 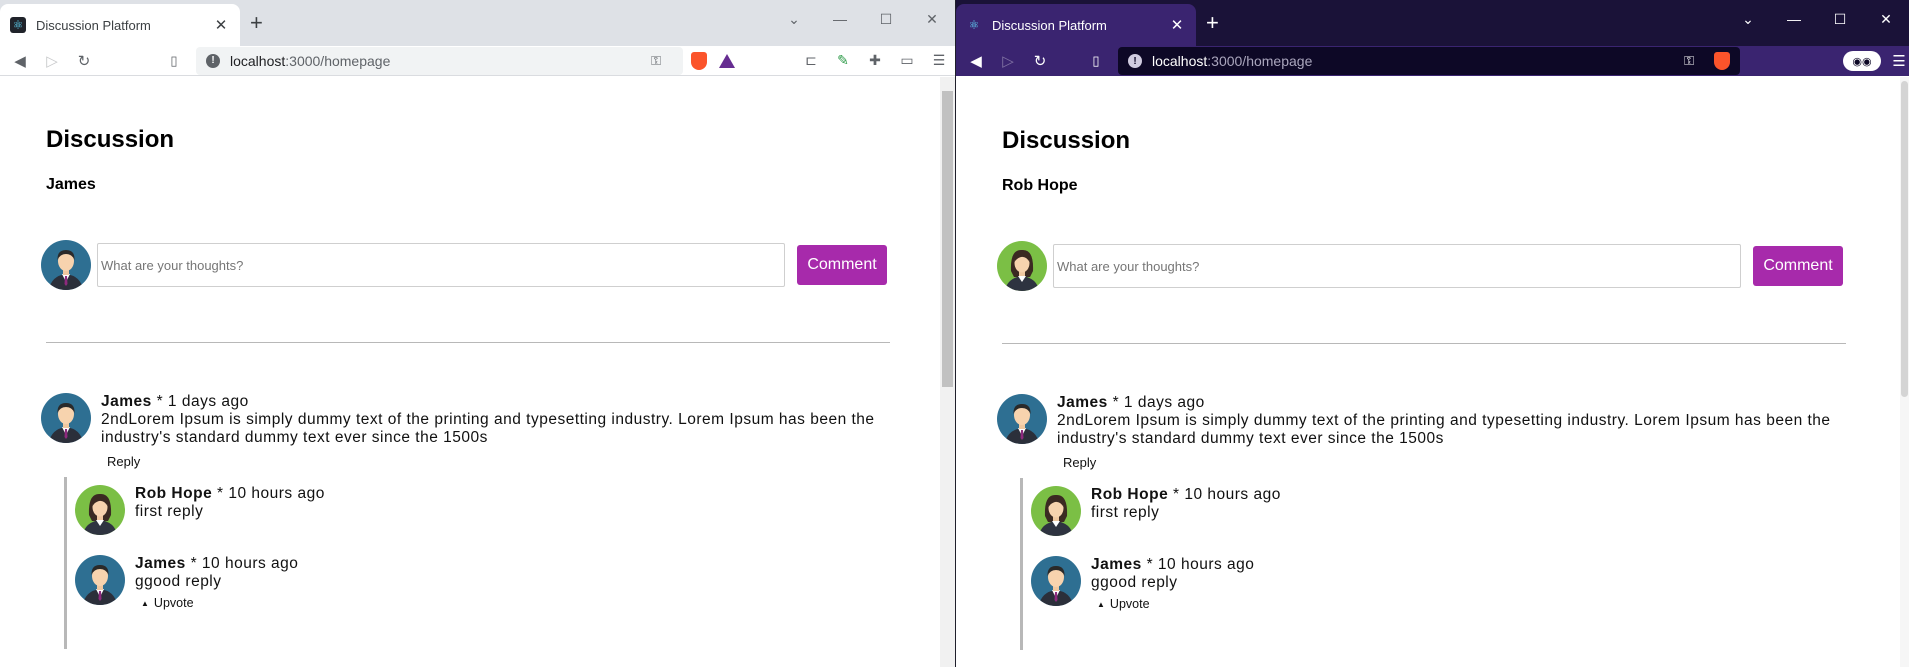 I want to click on reply: James * 10 hours ago ggood reply ▲ Upvote, so click(x=1438, y=584).